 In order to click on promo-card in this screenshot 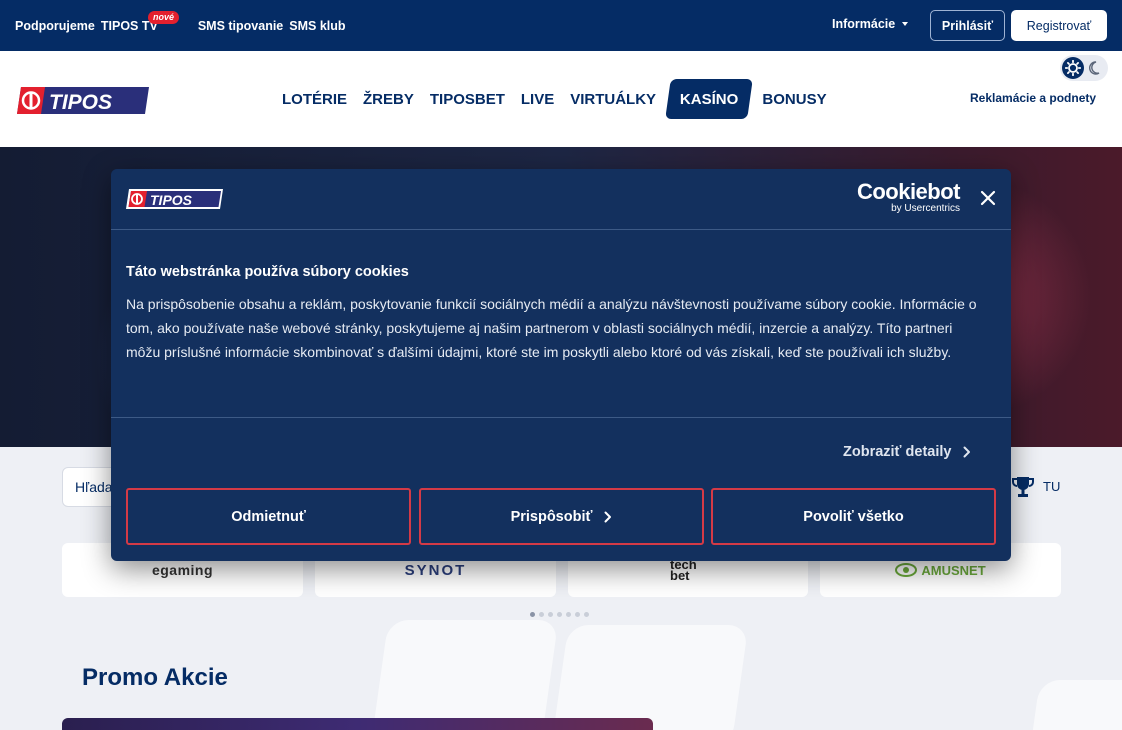, I will do `click(357, 724)`.